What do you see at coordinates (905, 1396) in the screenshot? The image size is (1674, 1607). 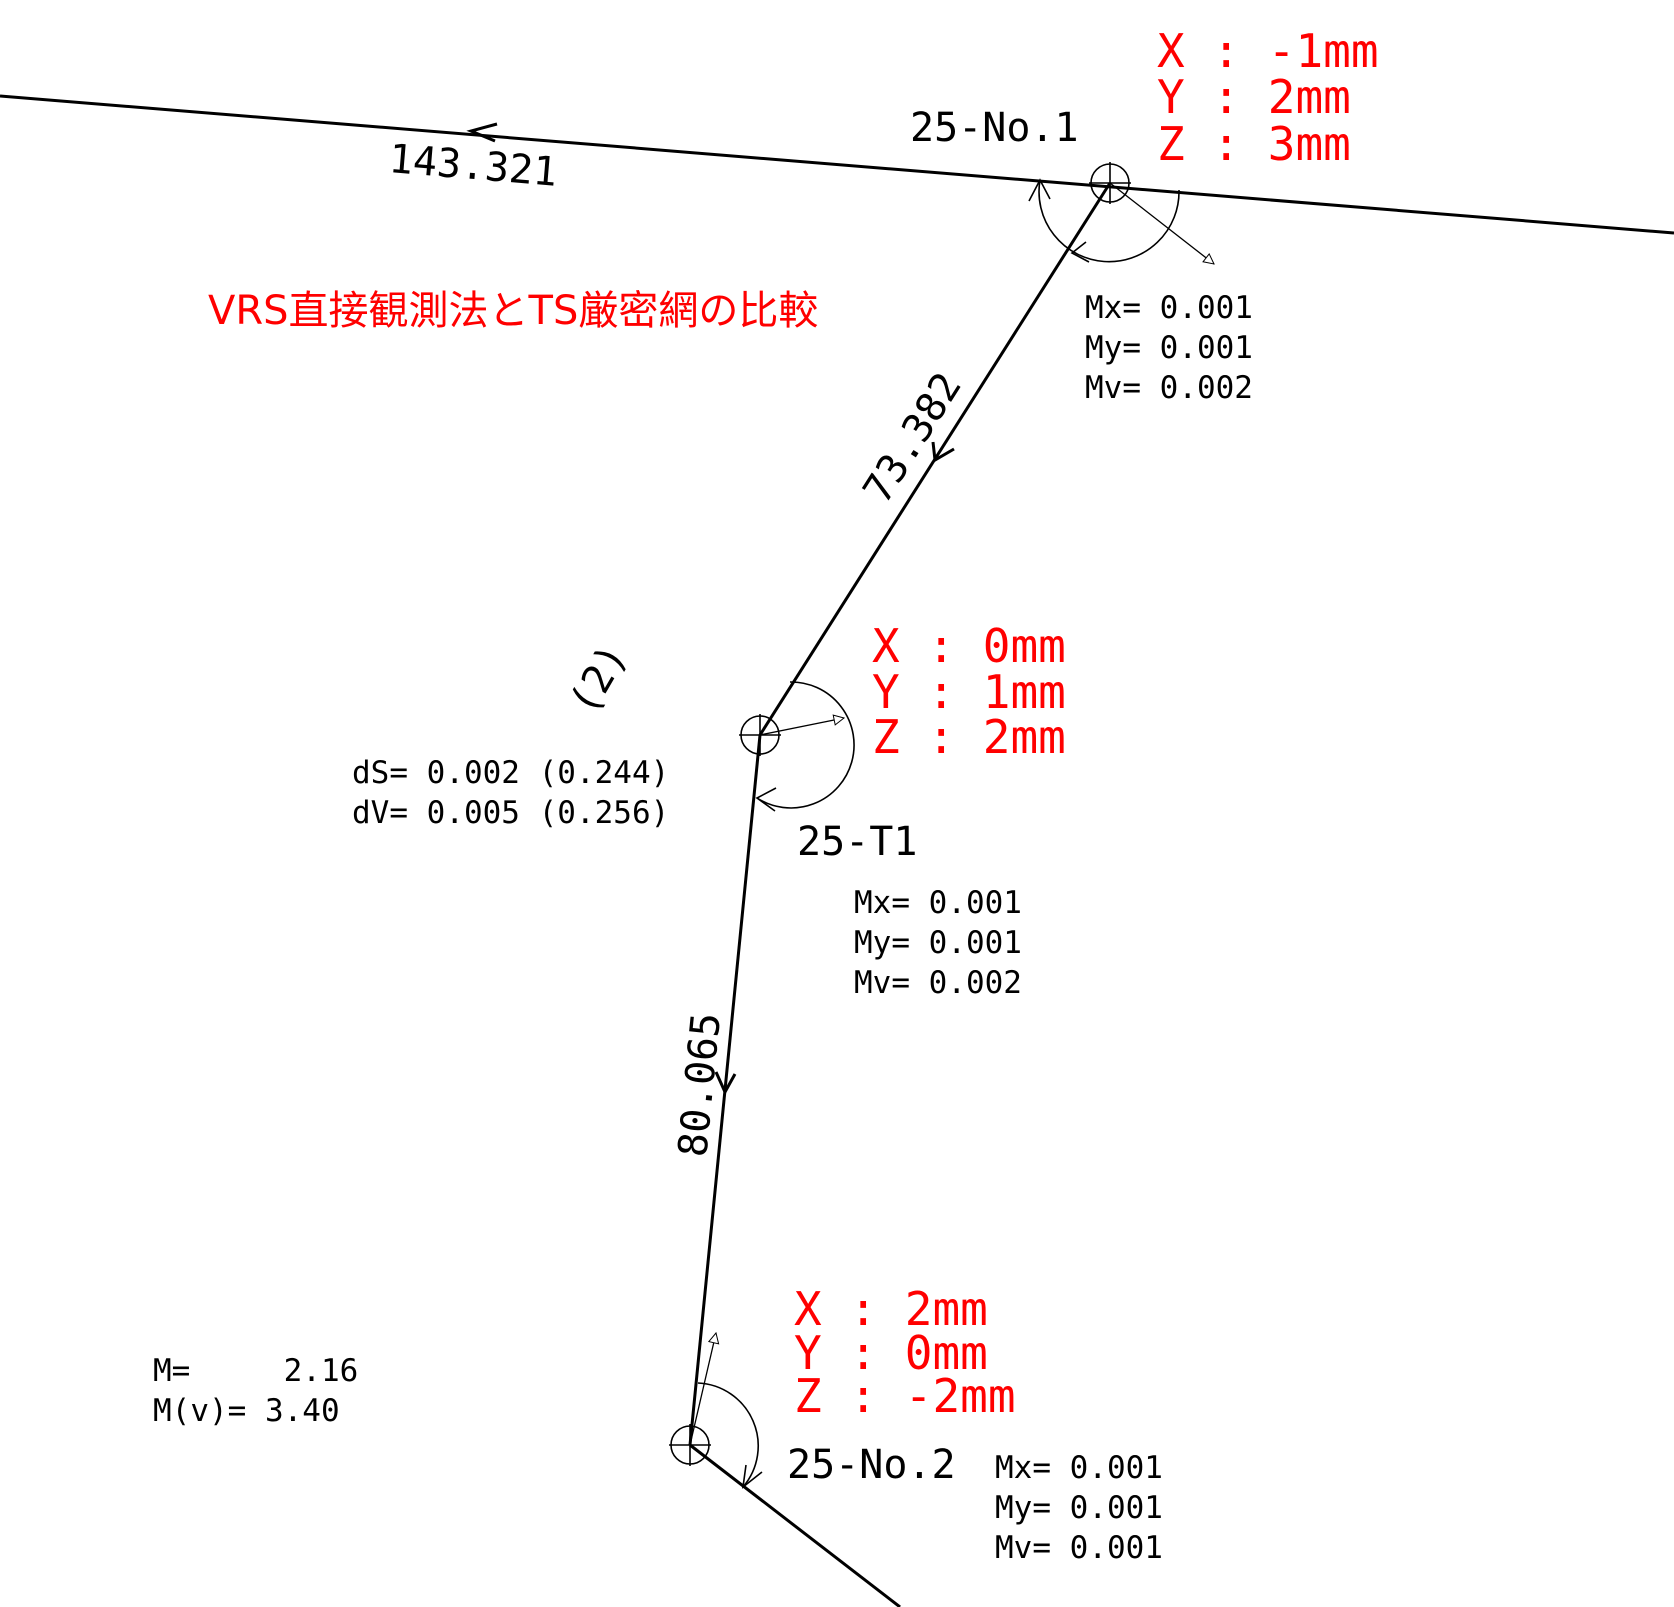 I see `error-z-no2: Z : -2mm` at bounding box center [905, 1396].